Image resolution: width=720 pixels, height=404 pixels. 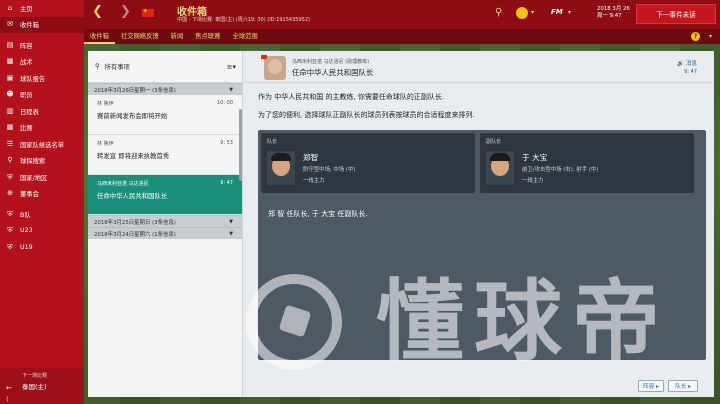 What do you see at coordinates (10, 213) in the screenshot?
I see `b-team-icon: ⛨` at bounding box center [10, 213].